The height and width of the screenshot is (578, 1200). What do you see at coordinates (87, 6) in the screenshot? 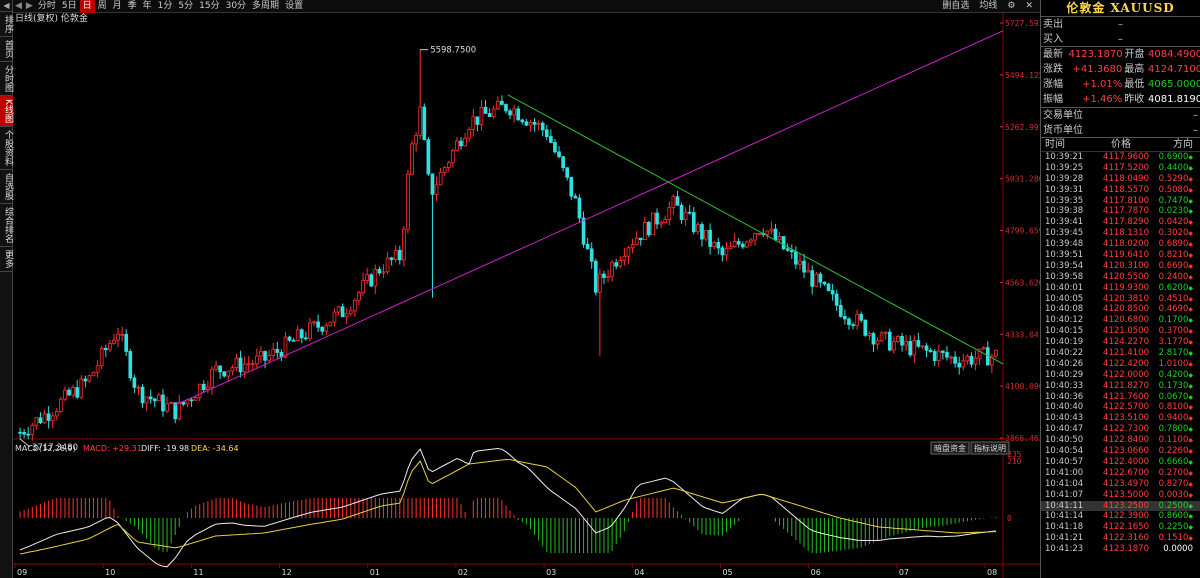
I see `period-tab: 日` at bounding box center [87, 6].